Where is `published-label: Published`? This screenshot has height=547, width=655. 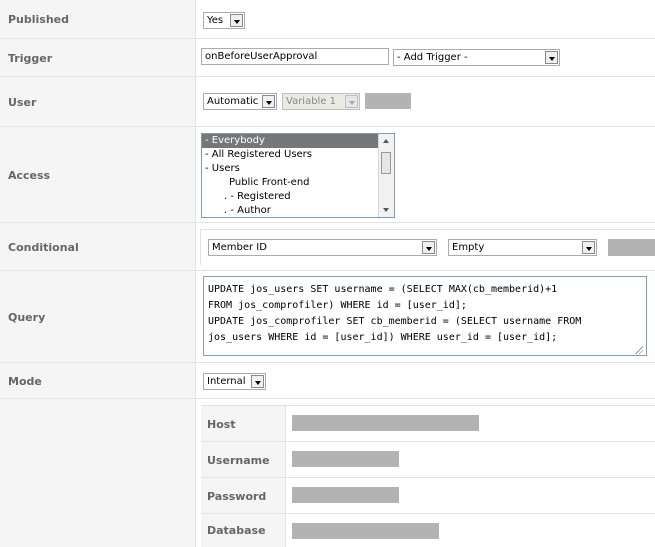 published-label: Published is located at coordinates (98, 19).